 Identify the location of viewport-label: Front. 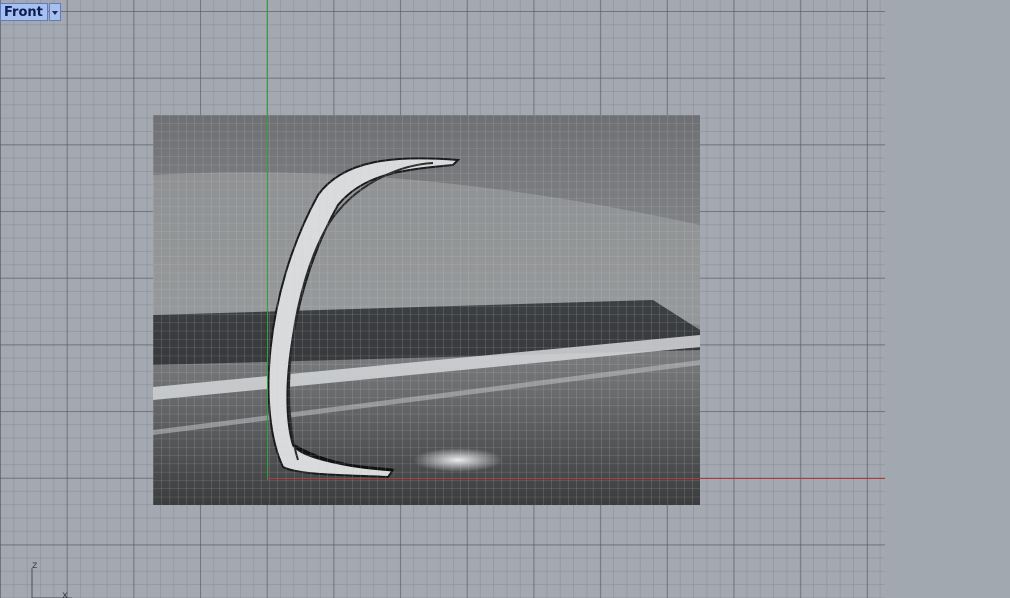
(24, 12).